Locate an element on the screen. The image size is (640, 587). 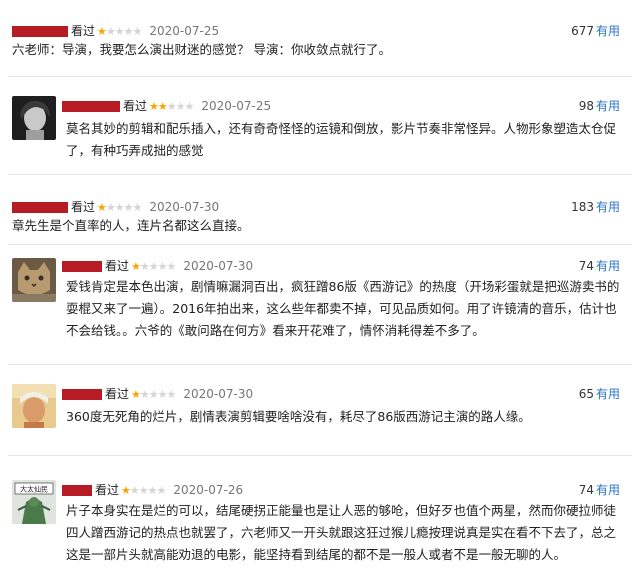
useful-vote: 65 有用 is located at coordinates (599, 394).